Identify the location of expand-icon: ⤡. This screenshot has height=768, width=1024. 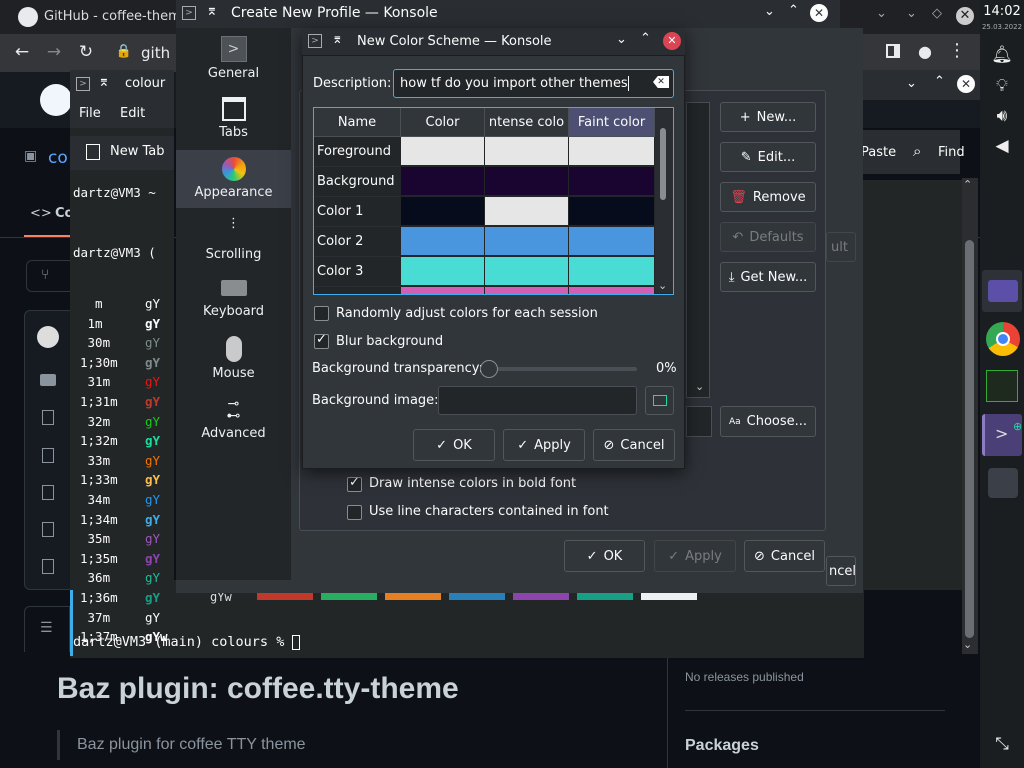
(1002, 744).